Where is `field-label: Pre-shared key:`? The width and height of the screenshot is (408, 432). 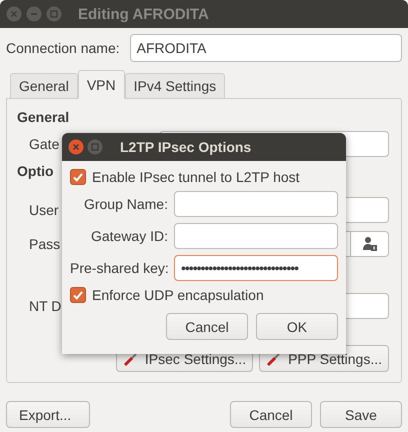 field-label: Pre-shared key: is located at coordinates (120, 268).